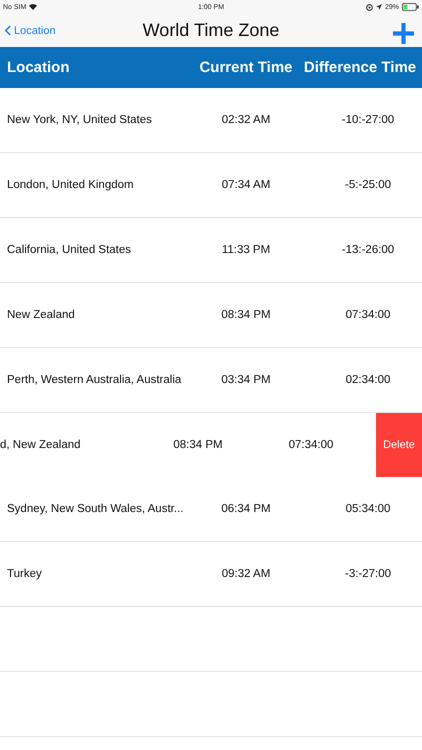 This screenshot has height=750, width=422. Describe the element at coordinates (399, 445) in the screenshot. I see `delete-button: Delete` at that location.